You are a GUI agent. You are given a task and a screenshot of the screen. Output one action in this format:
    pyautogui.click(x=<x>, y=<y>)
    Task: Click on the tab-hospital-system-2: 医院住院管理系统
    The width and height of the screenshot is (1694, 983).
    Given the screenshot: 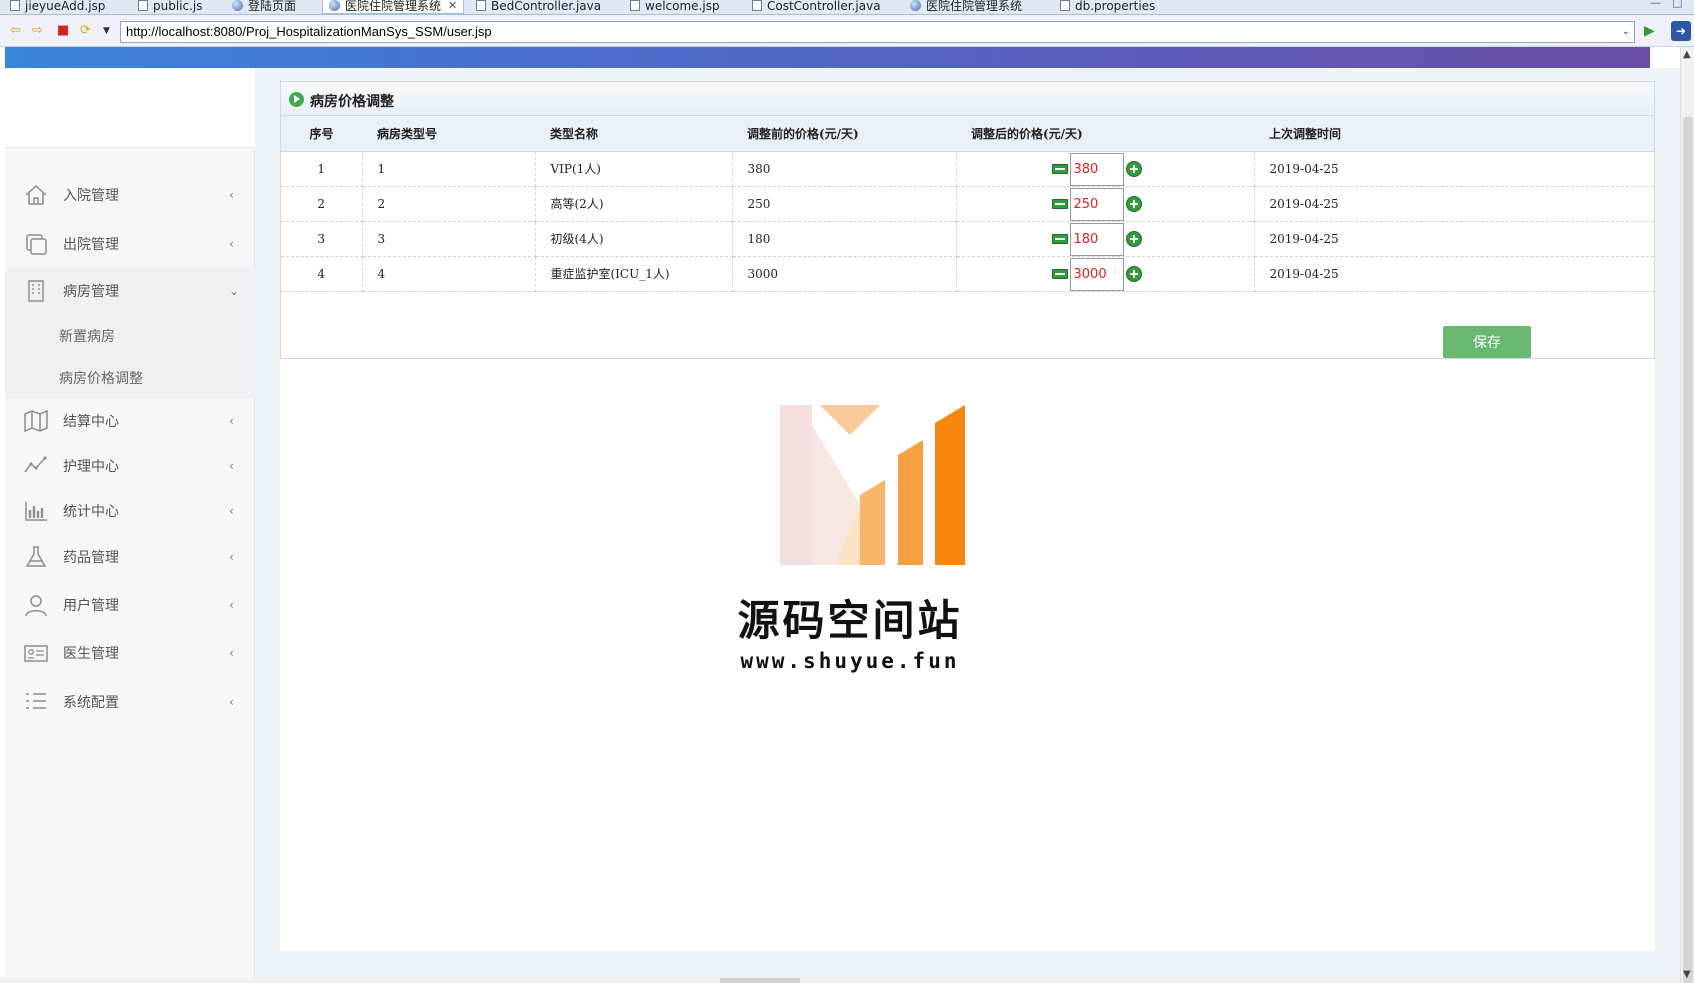 What is the action you would take?
    pyautogui.click(x=966, y=7)
    